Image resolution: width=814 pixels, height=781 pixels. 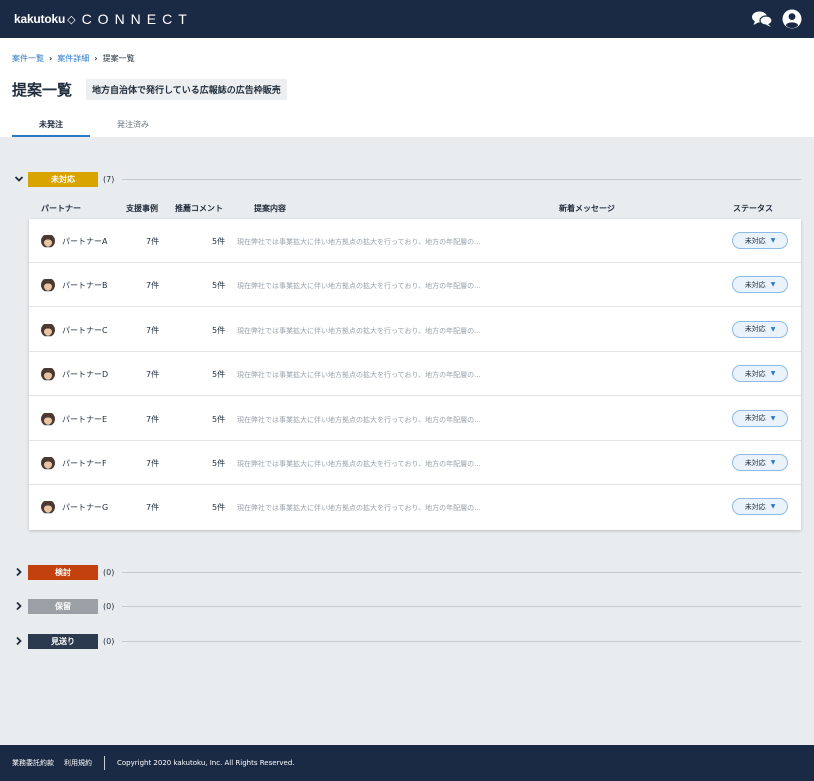 I want to click on partner-name: パートナーG, so click(x=85, y=507).